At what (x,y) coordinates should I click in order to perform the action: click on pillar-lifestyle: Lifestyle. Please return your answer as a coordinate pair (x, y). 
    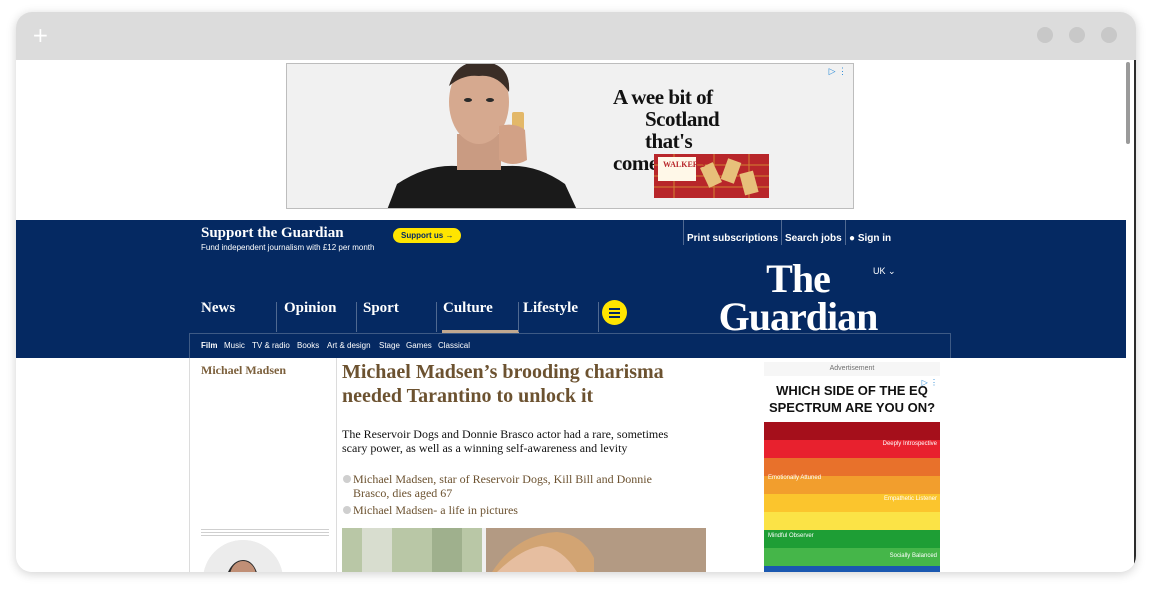
    Looking at the image, I should click on (550, 308).